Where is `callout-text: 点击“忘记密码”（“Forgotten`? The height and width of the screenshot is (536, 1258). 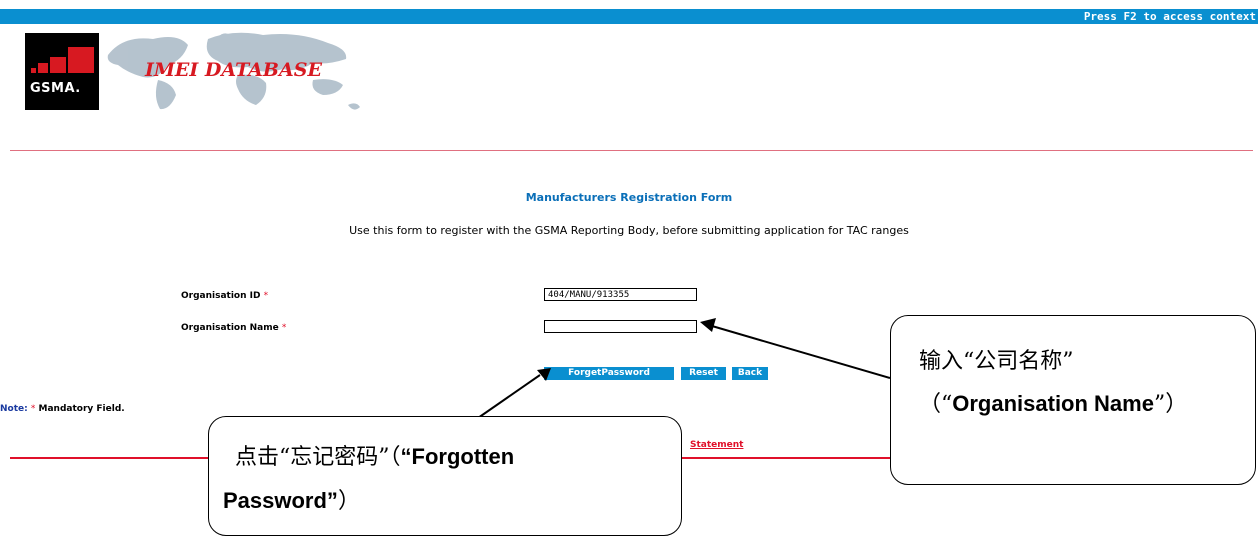 callout-text: 点击“忘记密码”（“Forgotten is located at coordinates (375, 457).